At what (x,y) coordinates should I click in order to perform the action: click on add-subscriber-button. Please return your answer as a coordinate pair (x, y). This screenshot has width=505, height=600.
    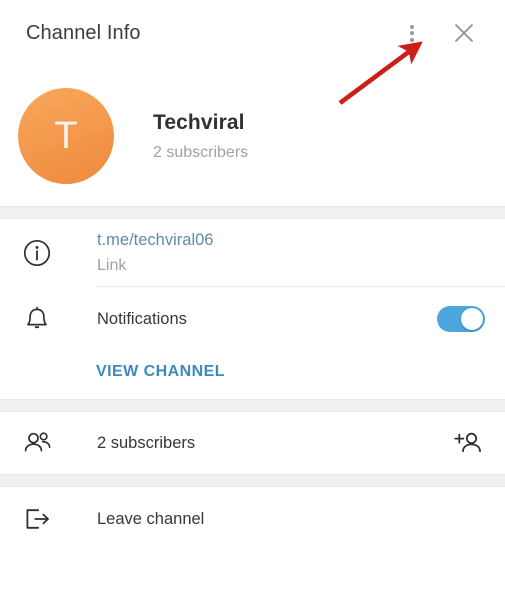
    Looking at the image, I should click on (468, 443).